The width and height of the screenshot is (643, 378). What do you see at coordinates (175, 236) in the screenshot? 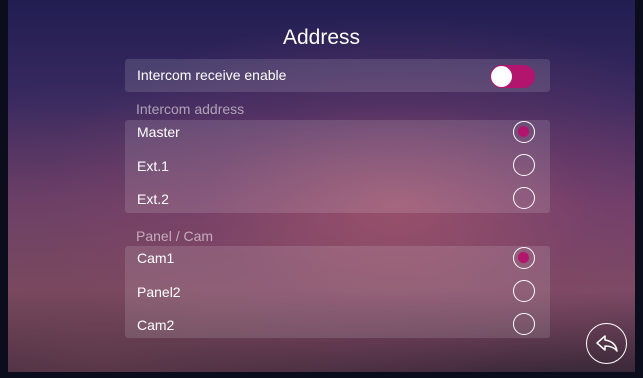
I see `panel-cam-heading: Panel / Cam` at bounding box center [175, 236].